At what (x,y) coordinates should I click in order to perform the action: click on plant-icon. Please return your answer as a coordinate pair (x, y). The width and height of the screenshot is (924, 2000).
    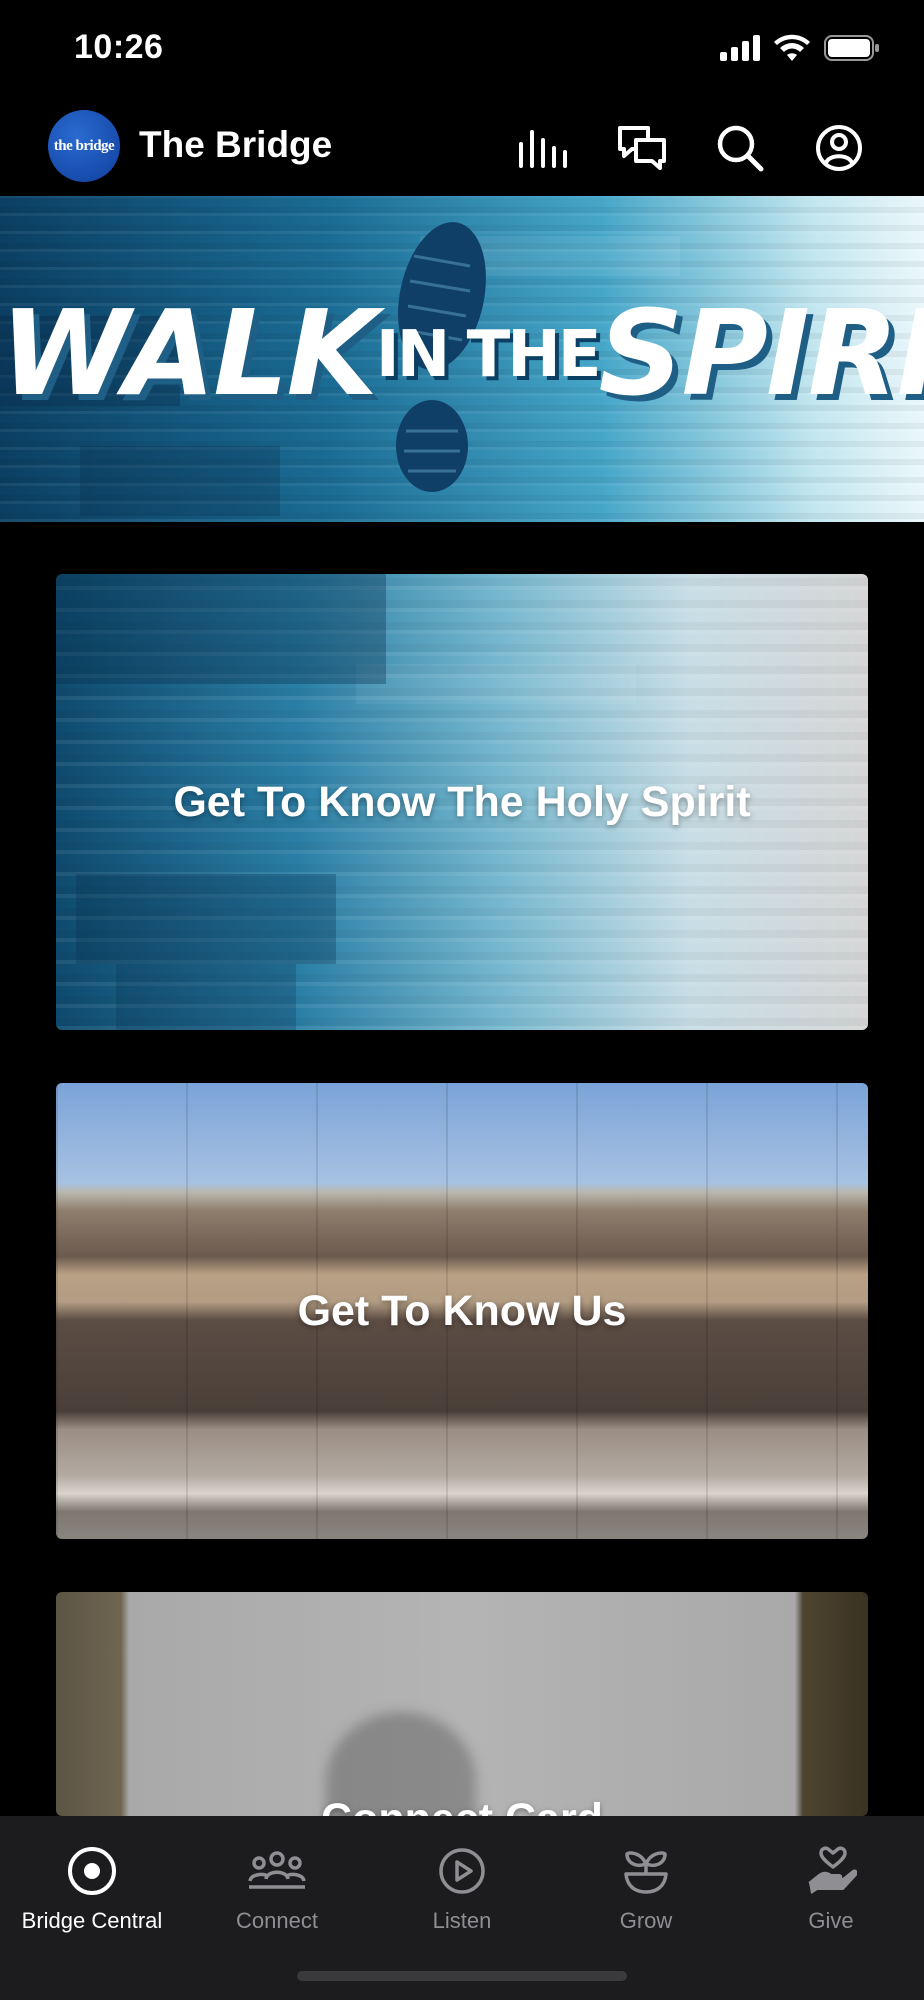
    Looking at the image, I should click on (646, 1871).